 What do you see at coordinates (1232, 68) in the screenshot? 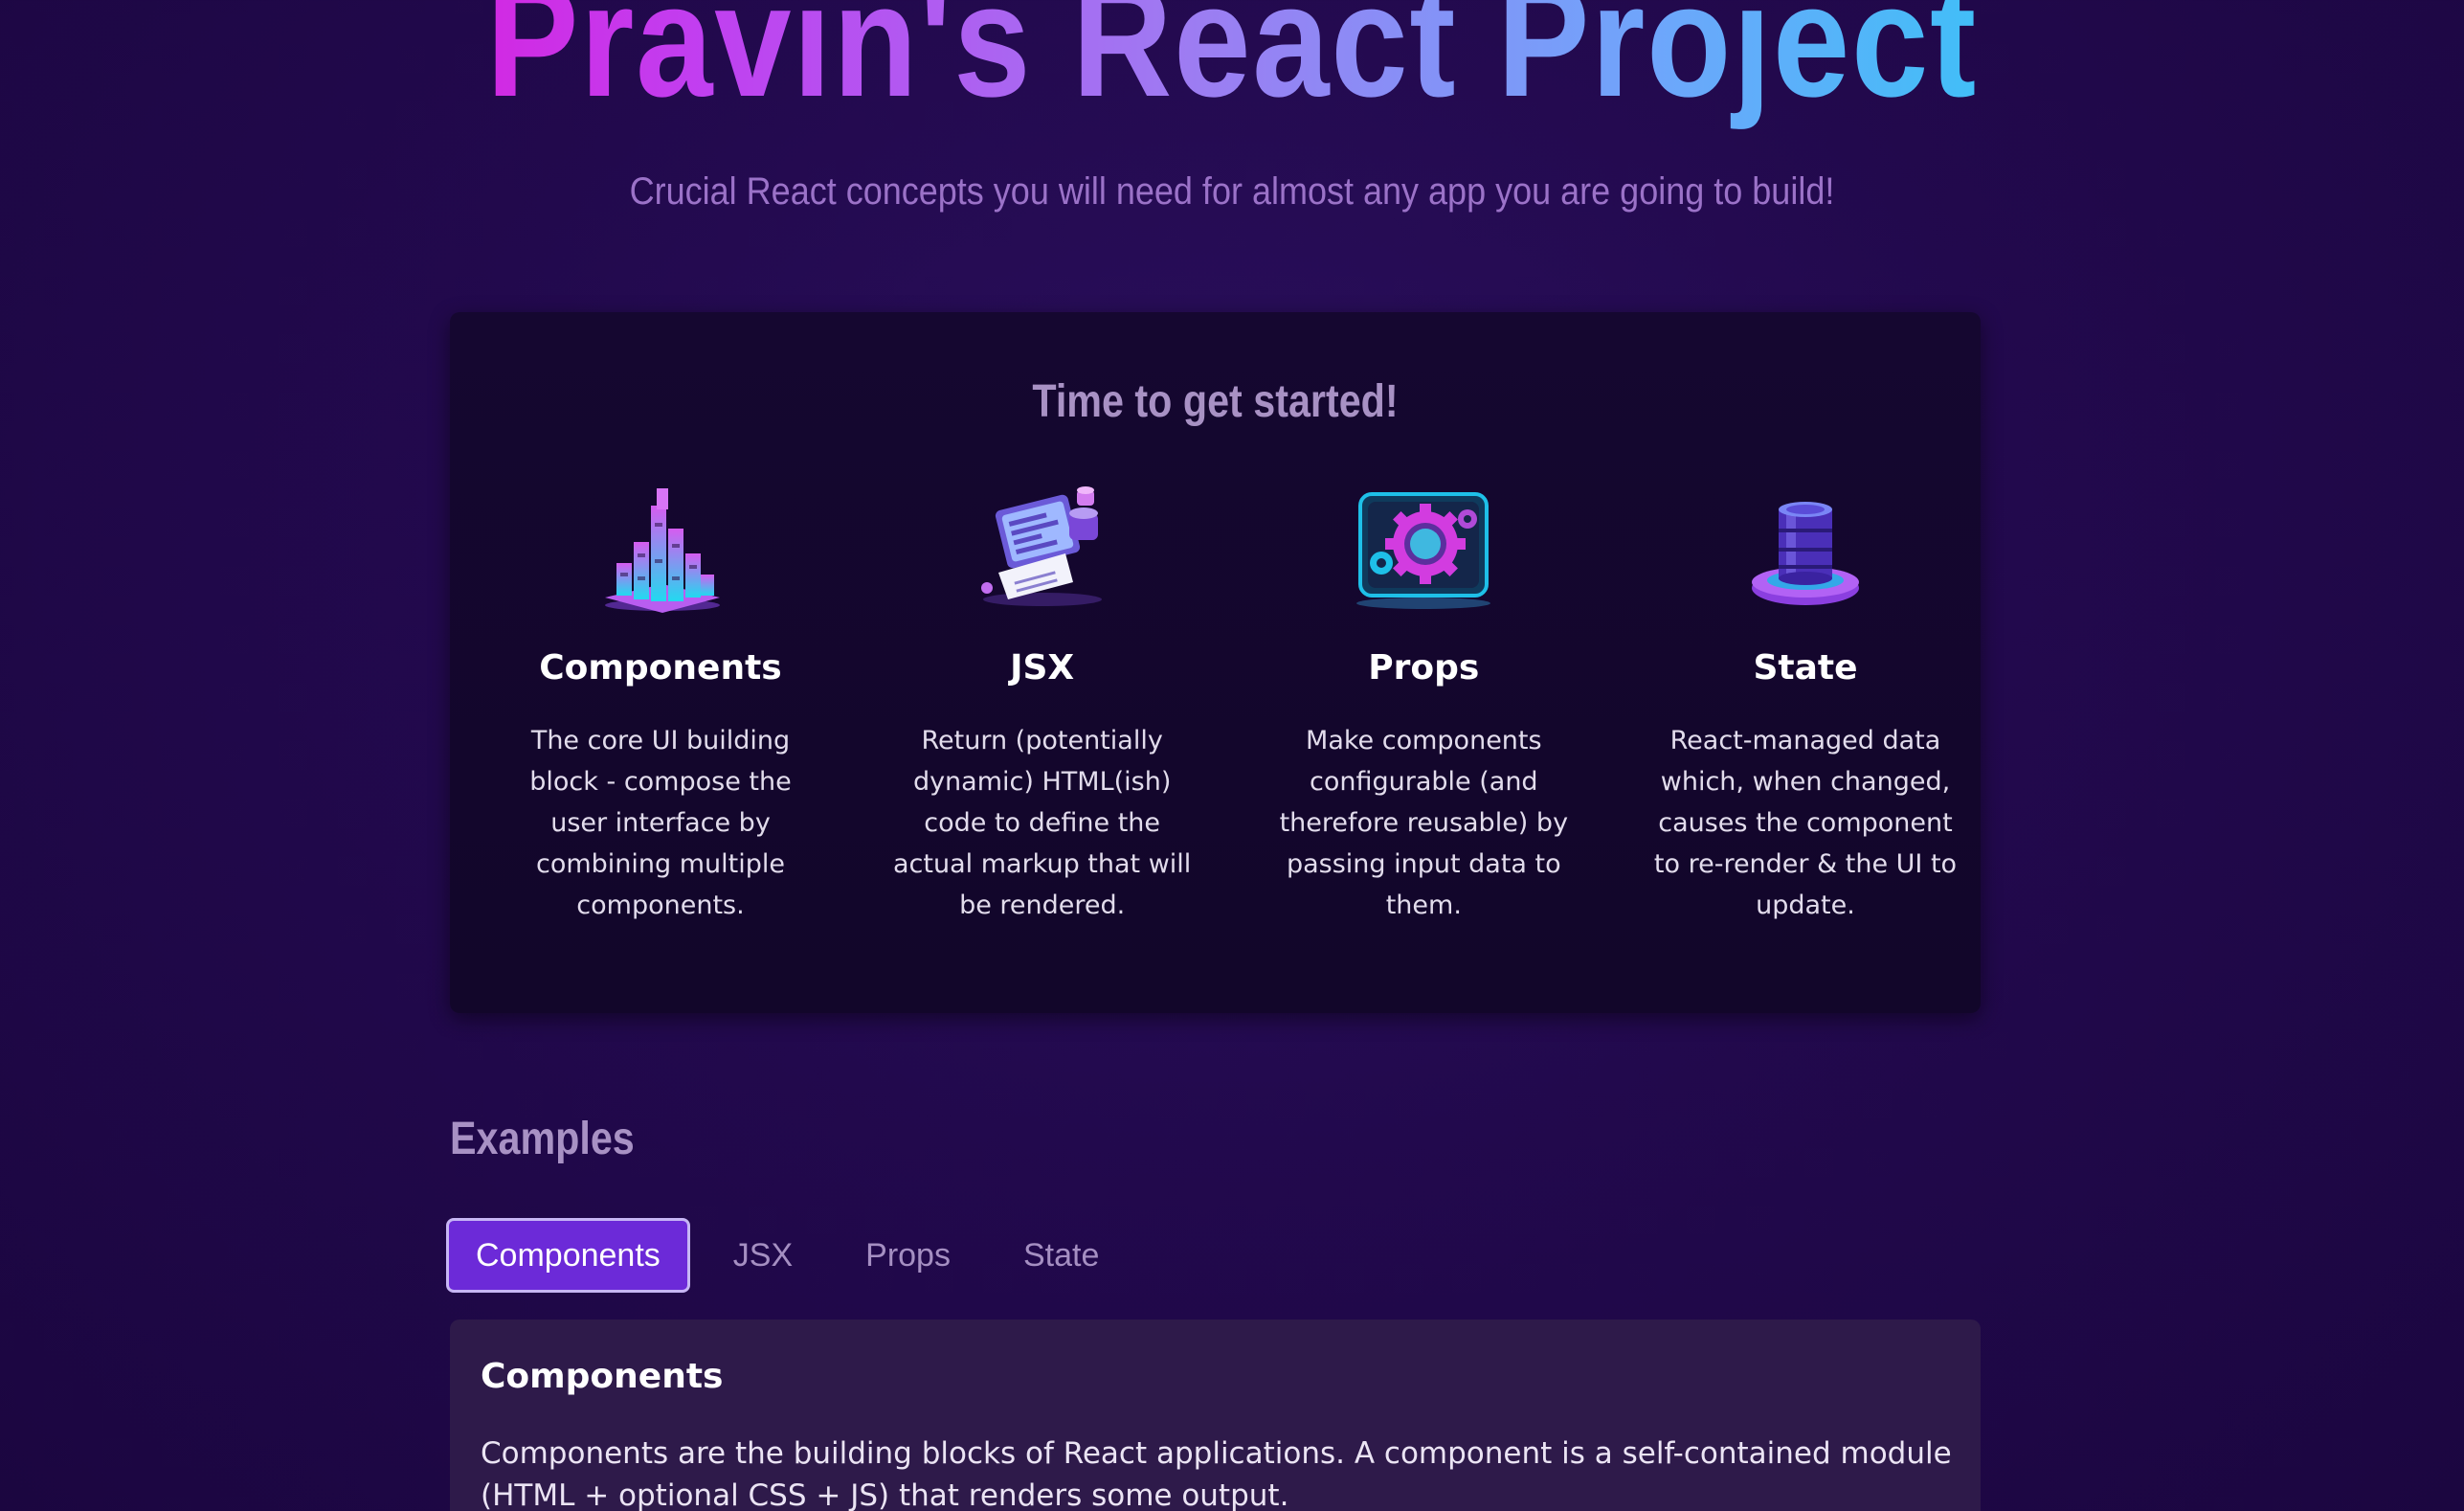
I see `page-title: Pravin's React Project` at bounding box center [1232, 68].